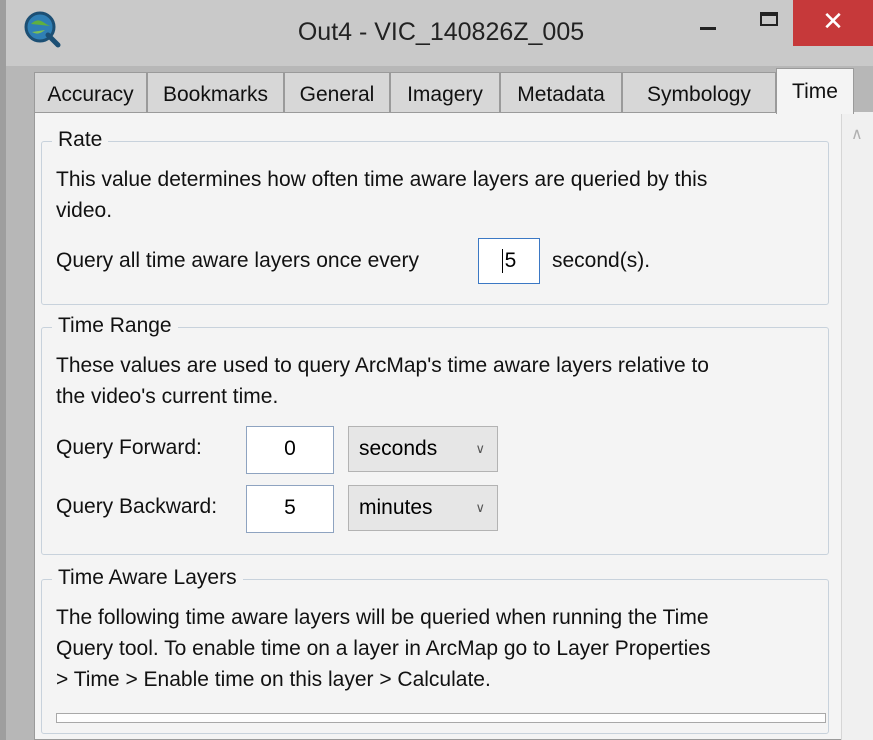 This screenshot has width=873, height=740. Describe the element at coordinates (80, 140) in the screenshot. I see `rate-legend: Rate` at that location.